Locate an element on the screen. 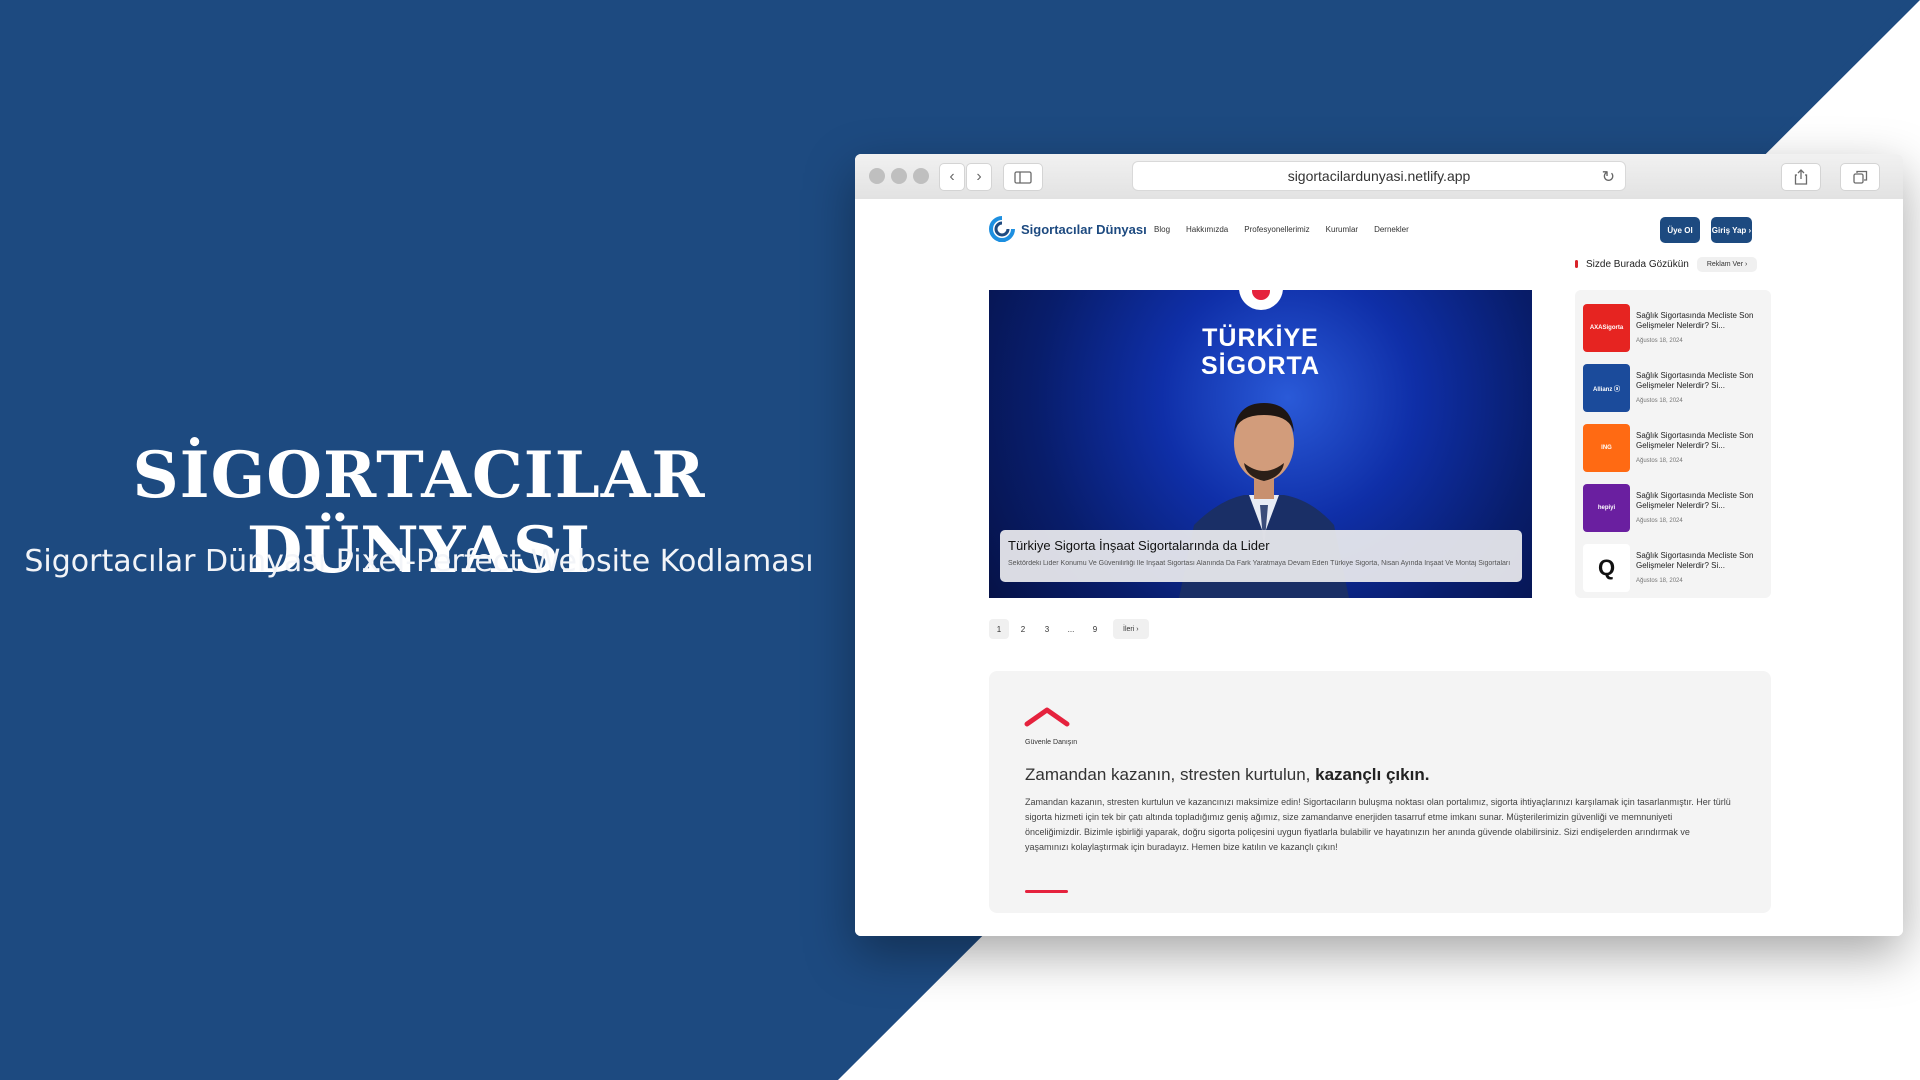 The height and width of the screenshot is (1080, 1920). address-bar: sigortacilardunyasi.netlify.app ↻ is located at coordinates (1379, 176).